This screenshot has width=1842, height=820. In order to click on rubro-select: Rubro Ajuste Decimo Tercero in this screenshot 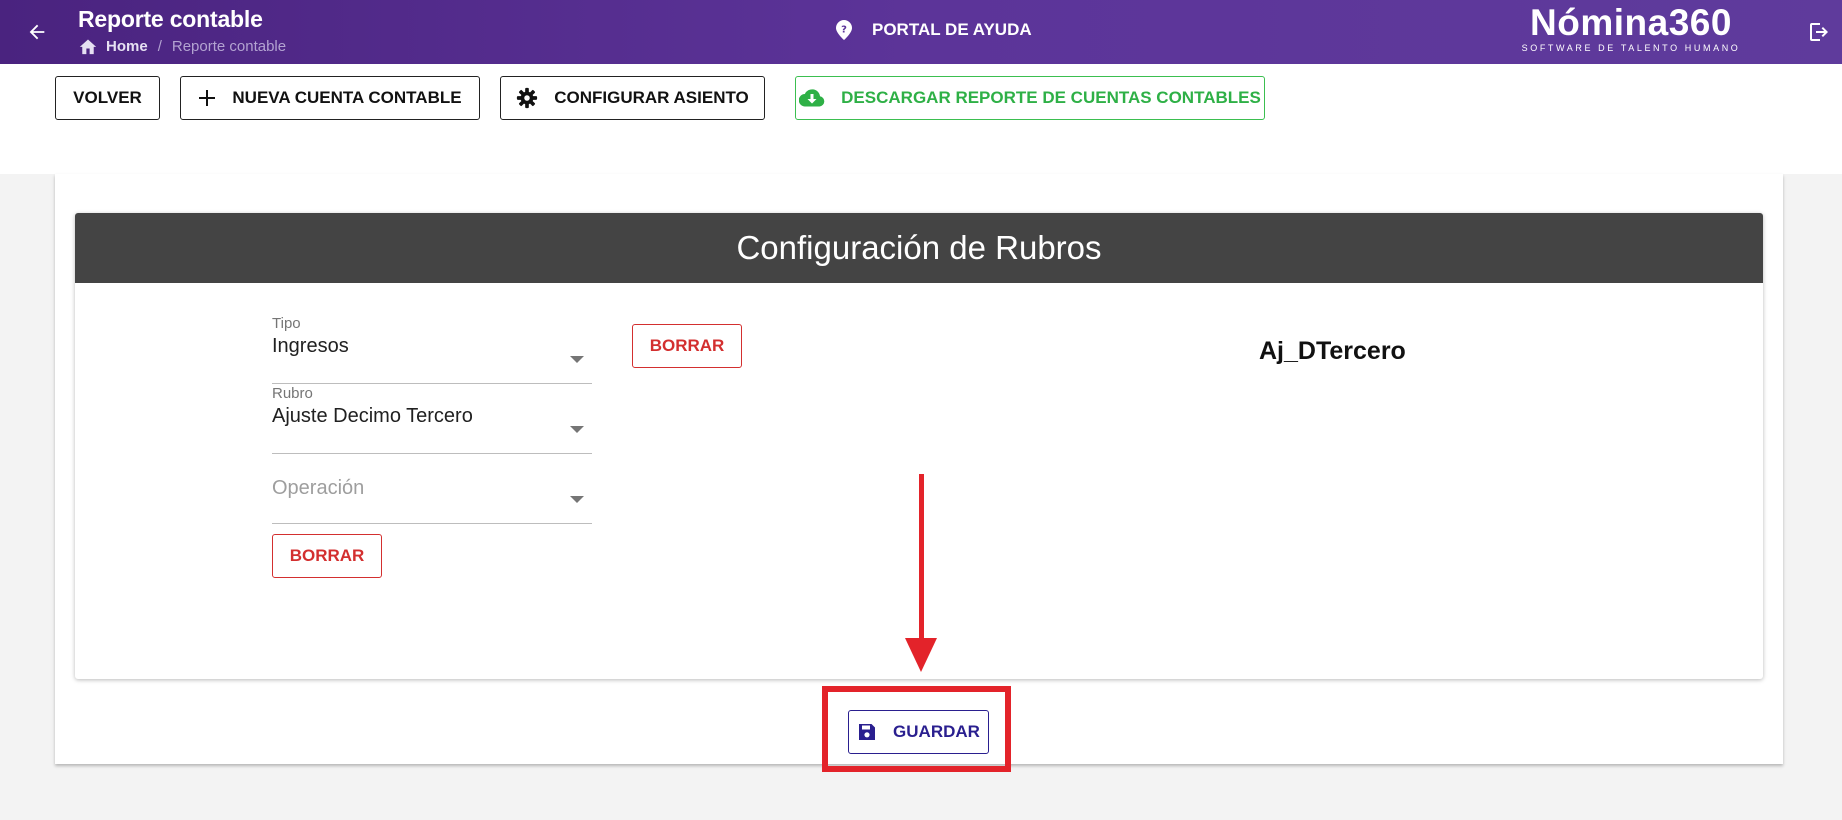, I will do `click(432, 419)`.